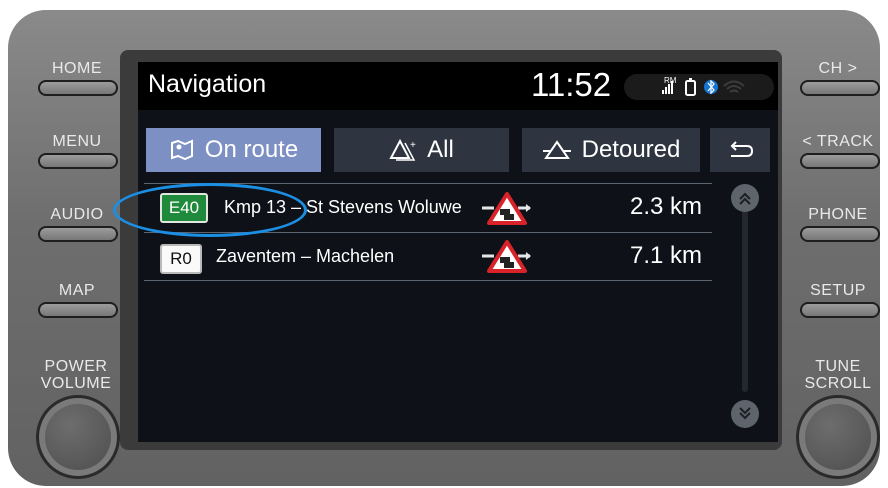  Describe the element at coordinates (428, 280) in the screenshot. I see `row-divider` at that location.